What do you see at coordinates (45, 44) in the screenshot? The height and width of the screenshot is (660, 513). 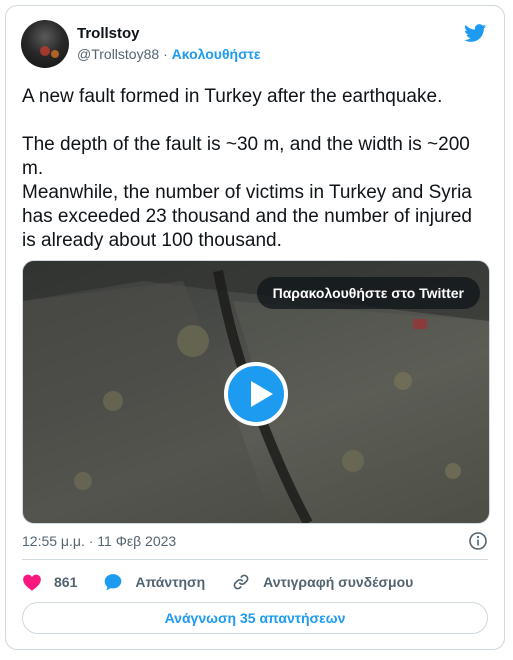 I see `avatar` at bounding box center [45, 44].